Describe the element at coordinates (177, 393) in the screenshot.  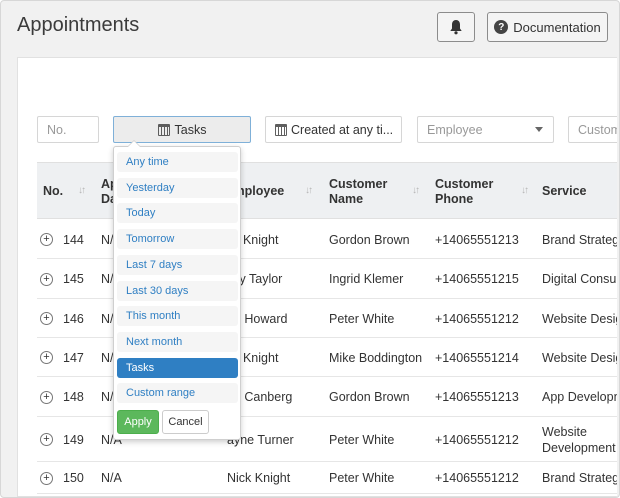
I see `date-range-option: Custom range` at that location.